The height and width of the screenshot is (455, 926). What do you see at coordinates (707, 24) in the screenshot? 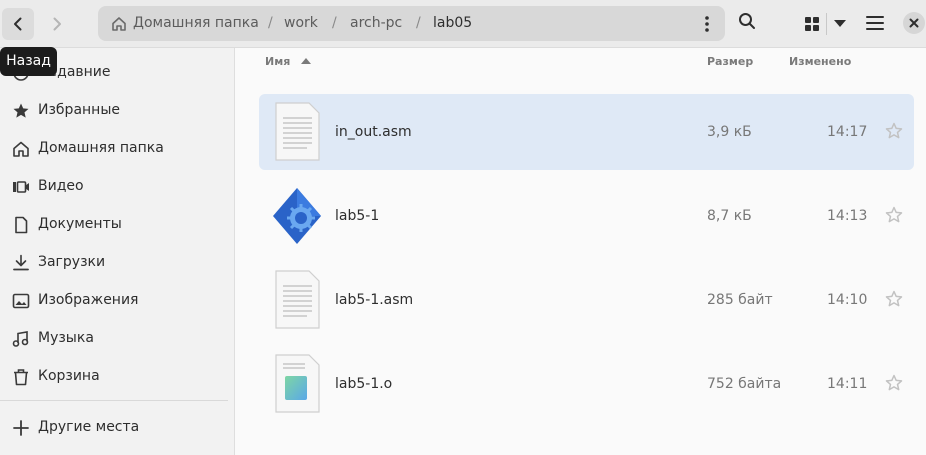
I see `more-options-icon` at bounding box center [707, 24].